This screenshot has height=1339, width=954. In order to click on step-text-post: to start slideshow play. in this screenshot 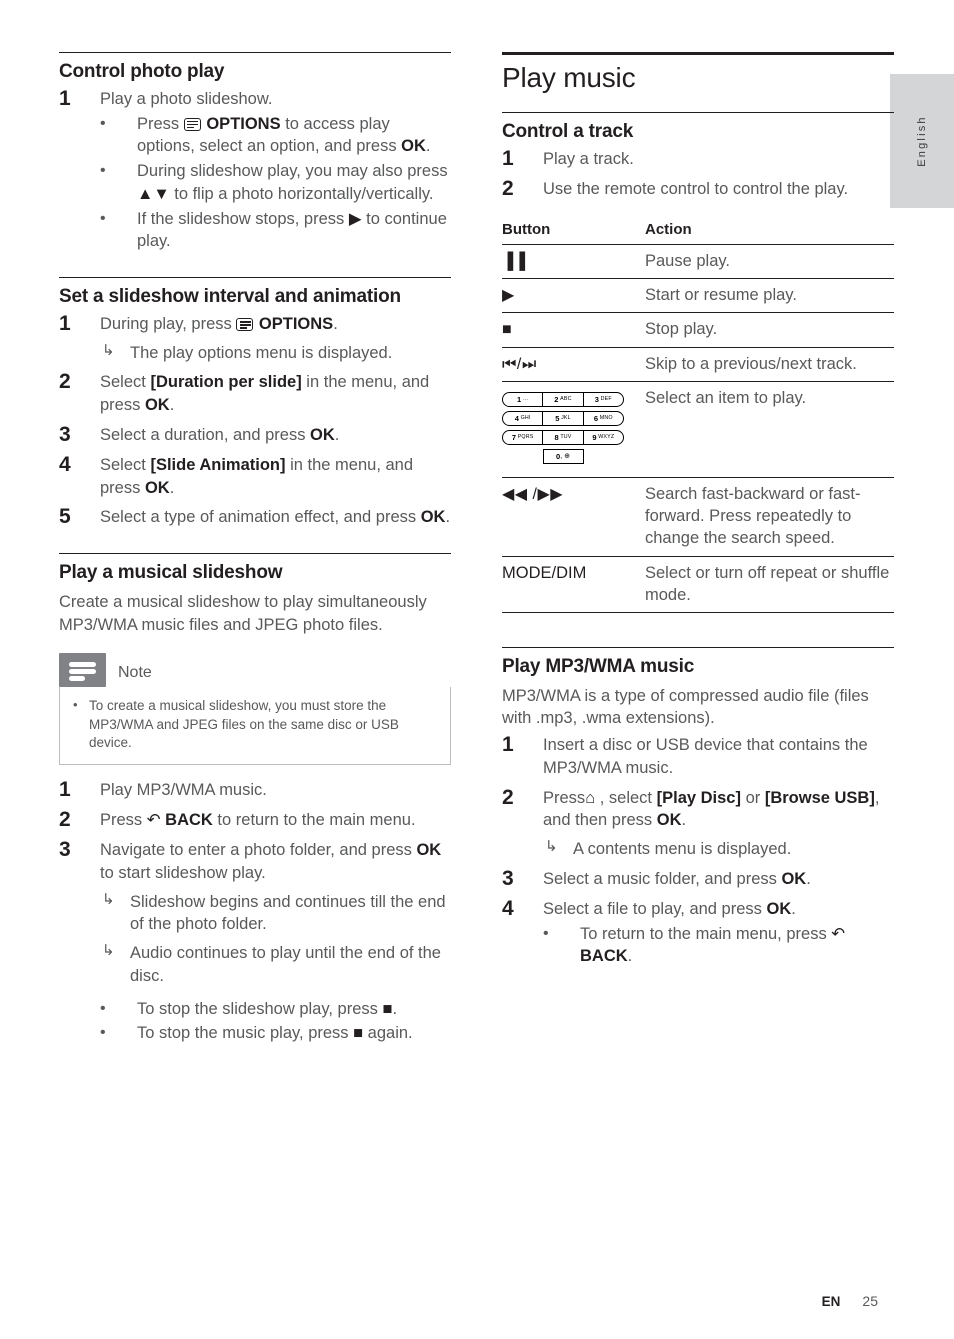, I will do `click(183, 872)`.